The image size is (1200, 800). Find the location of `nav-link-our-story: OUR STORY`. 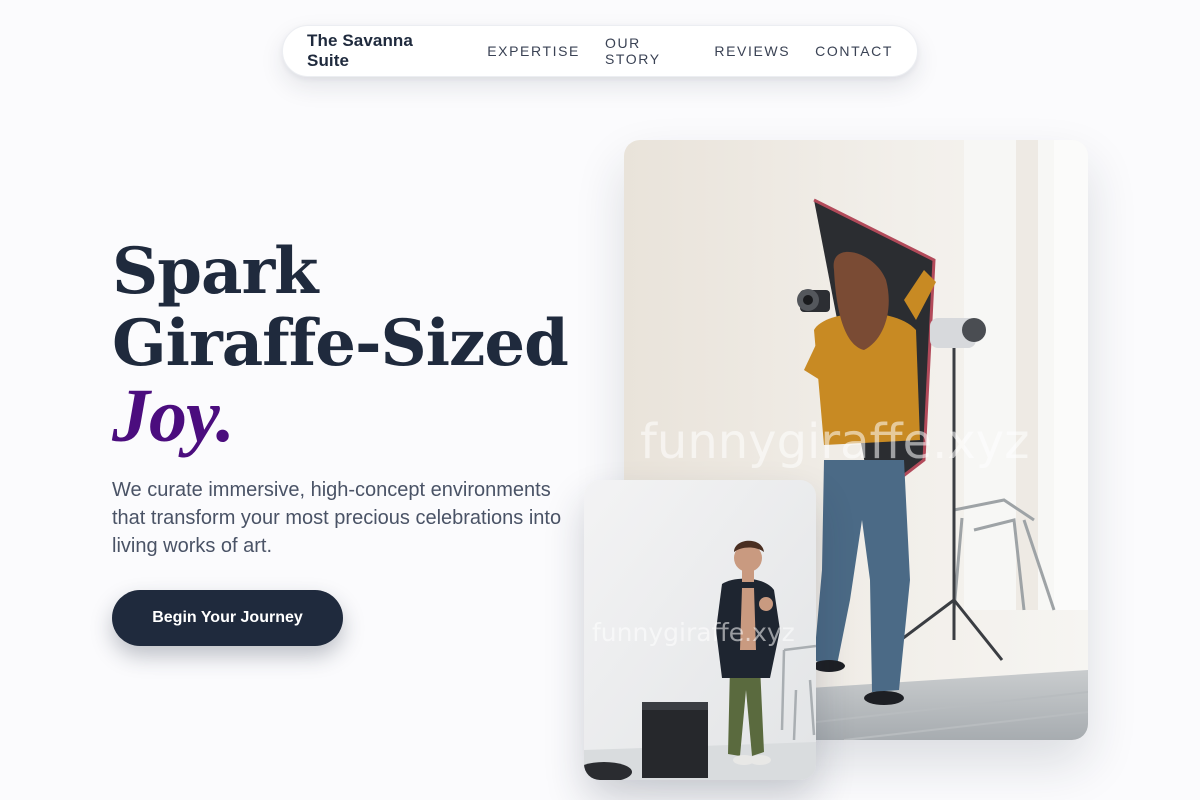

nav-link-our-story: OUR STORY is located at coordinates (647, 51).